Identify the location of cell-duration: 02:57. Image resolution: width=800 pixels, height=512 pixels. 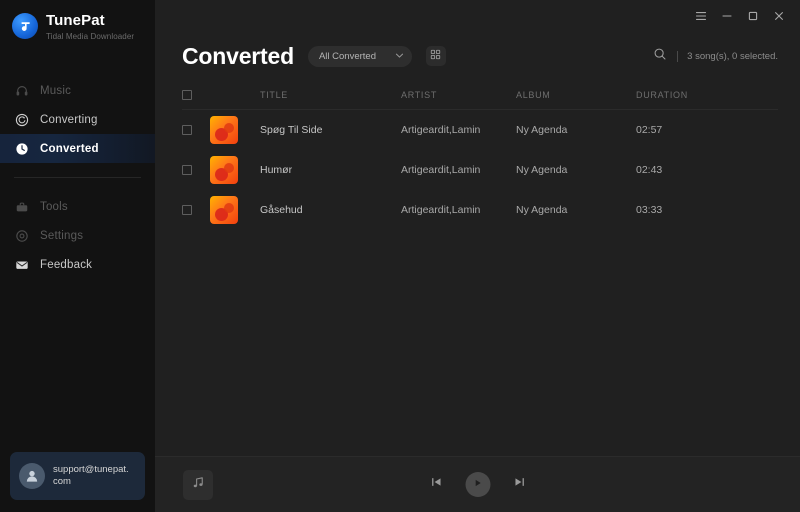
(649, 130).